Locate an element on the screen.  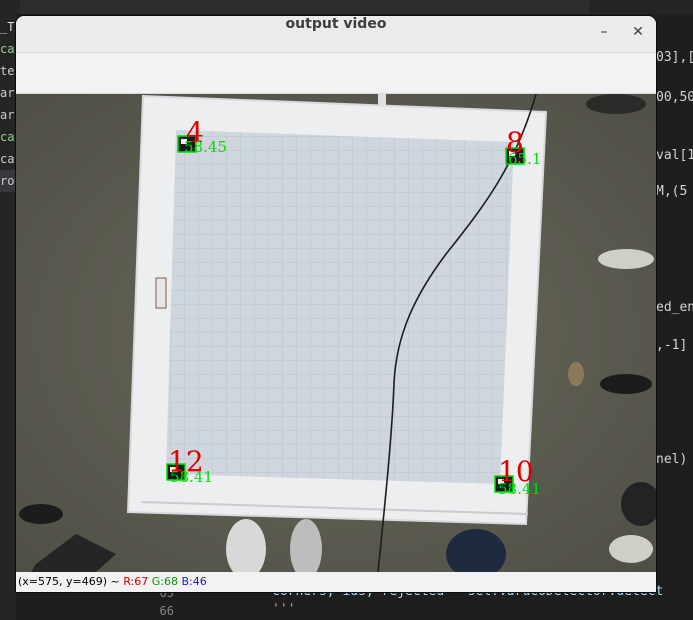
marker-distance-label: 58.45 is located at coordinates (205, 147).